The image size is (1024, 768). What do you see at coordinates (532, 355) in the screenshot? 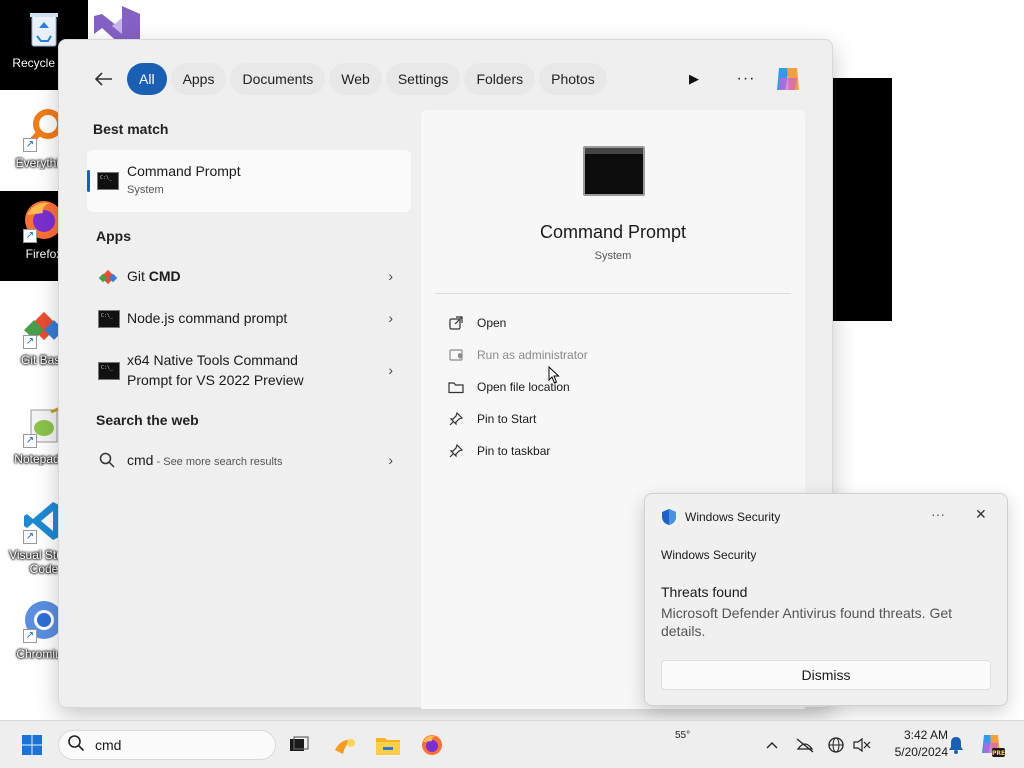
I see `action-label: Run as administrator` at bounding box center [532, 355].